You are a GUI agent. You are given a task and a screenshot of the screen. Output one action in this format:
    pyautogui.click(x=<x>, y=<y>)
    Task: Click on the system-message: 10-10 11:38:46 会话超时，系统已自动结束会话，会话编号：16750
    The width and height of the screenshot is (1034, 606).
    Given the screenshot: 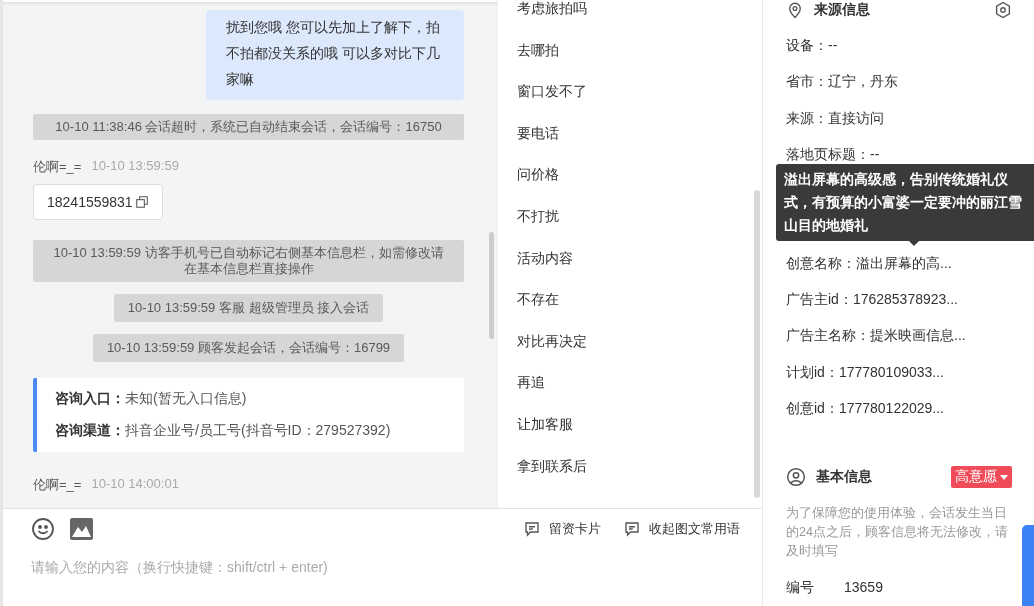 What is the action you would take?
    pyautogui.click(x=248, y=127)
    